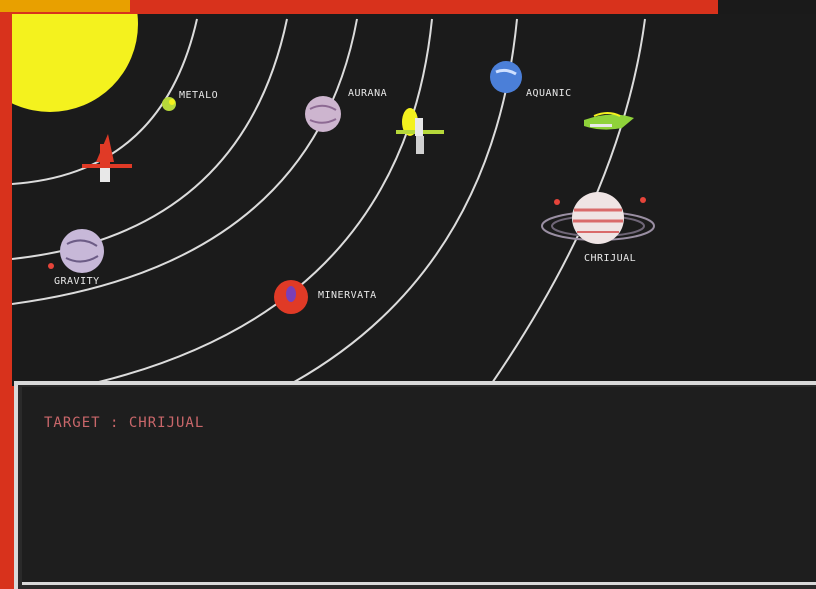  Describe the element at coordinates (598, 218) in the screenshot. I see `ringed-planet-icon` at that location.